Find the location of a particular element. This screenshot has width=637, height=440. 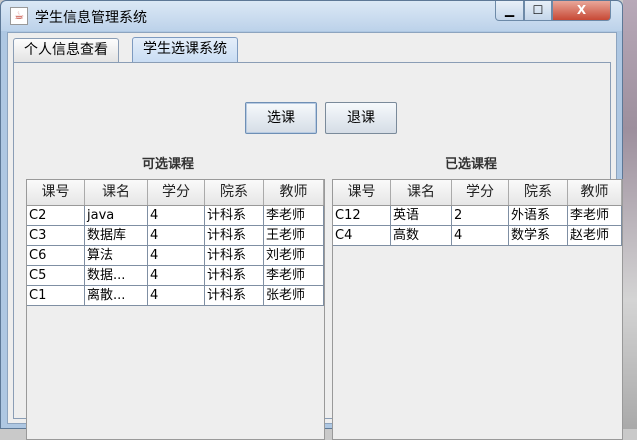

cell-credit: 2 is located at coordinates (480, 216).